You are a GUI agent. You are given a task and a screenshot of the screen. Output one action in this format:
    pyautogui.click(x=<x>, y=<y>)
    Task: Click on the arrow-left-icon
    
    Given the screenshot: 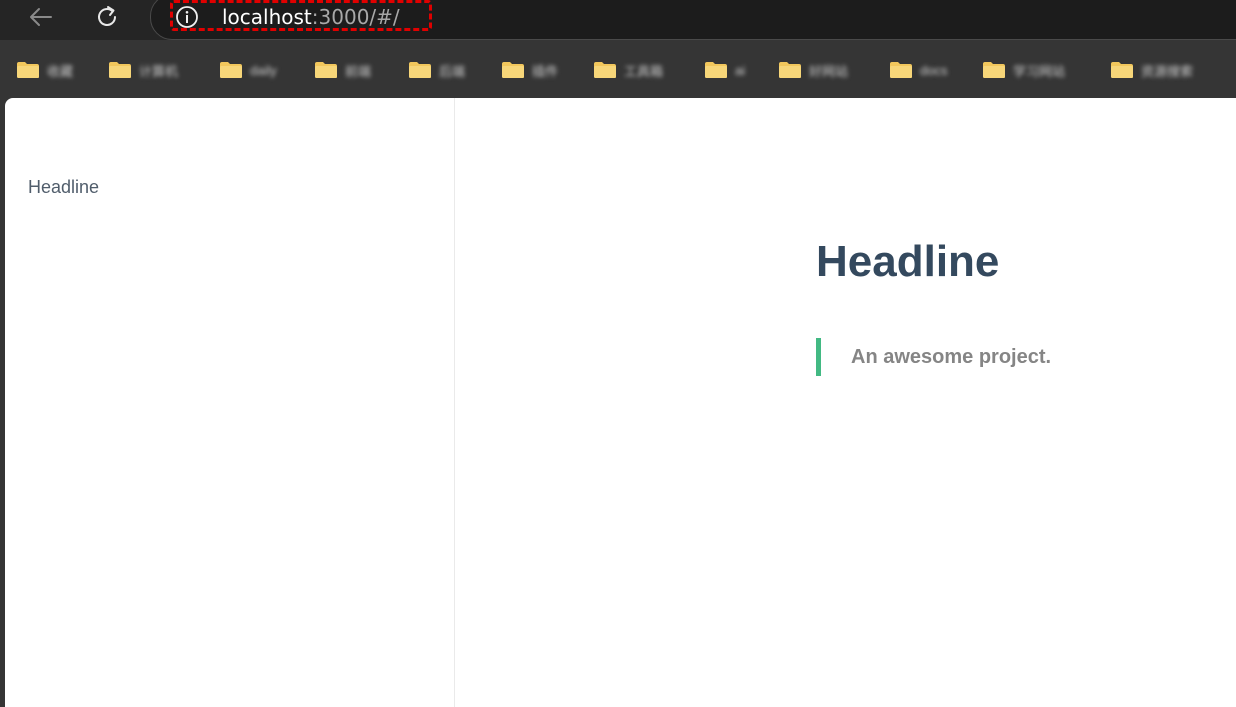 What is the action you would take?
    pyautogui.click(x=41, y=17)
    